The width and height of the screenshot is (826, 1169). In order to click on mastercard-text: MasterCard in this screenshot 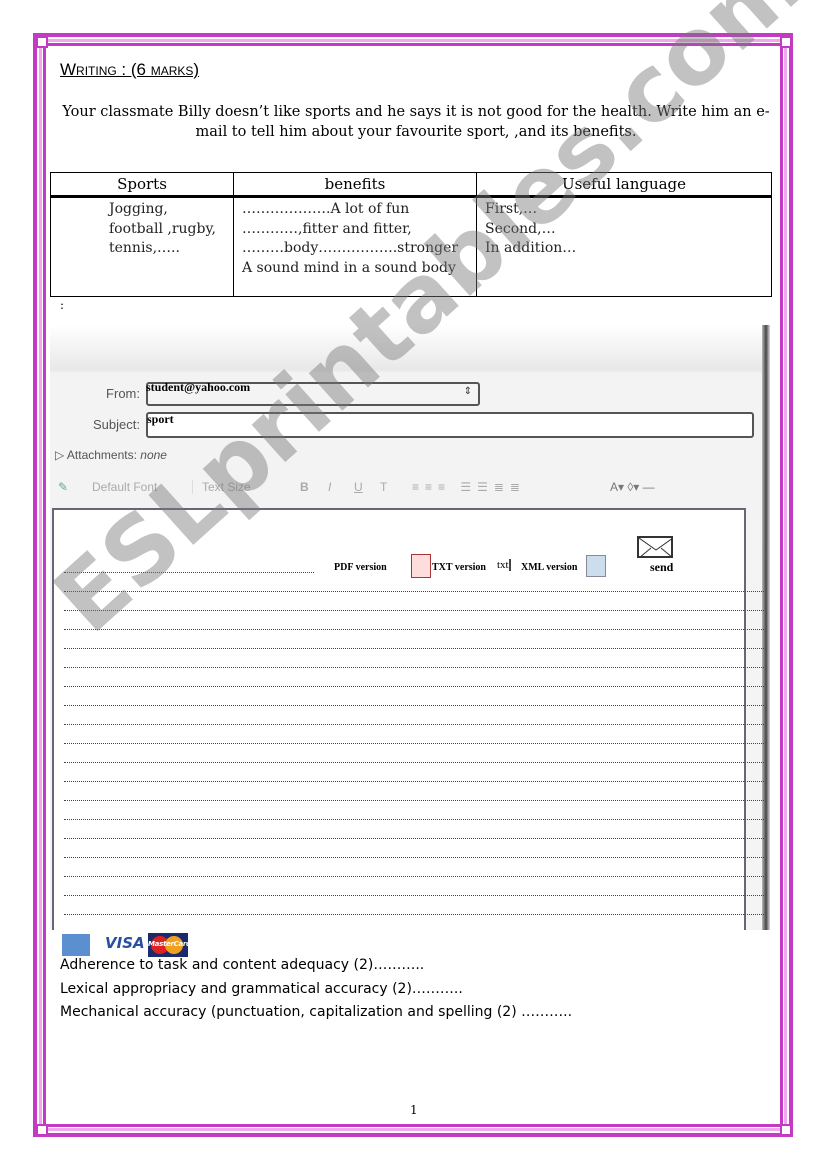, I will do `click(168, 944)`.